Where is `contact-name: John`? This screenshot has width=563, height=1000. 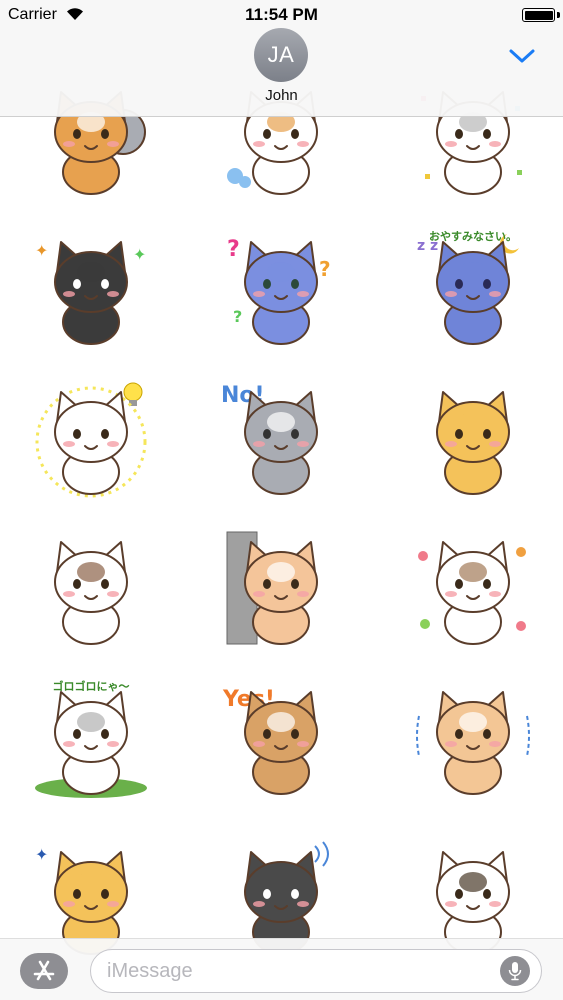 contact-name: John is located at coordinates (281, 95).